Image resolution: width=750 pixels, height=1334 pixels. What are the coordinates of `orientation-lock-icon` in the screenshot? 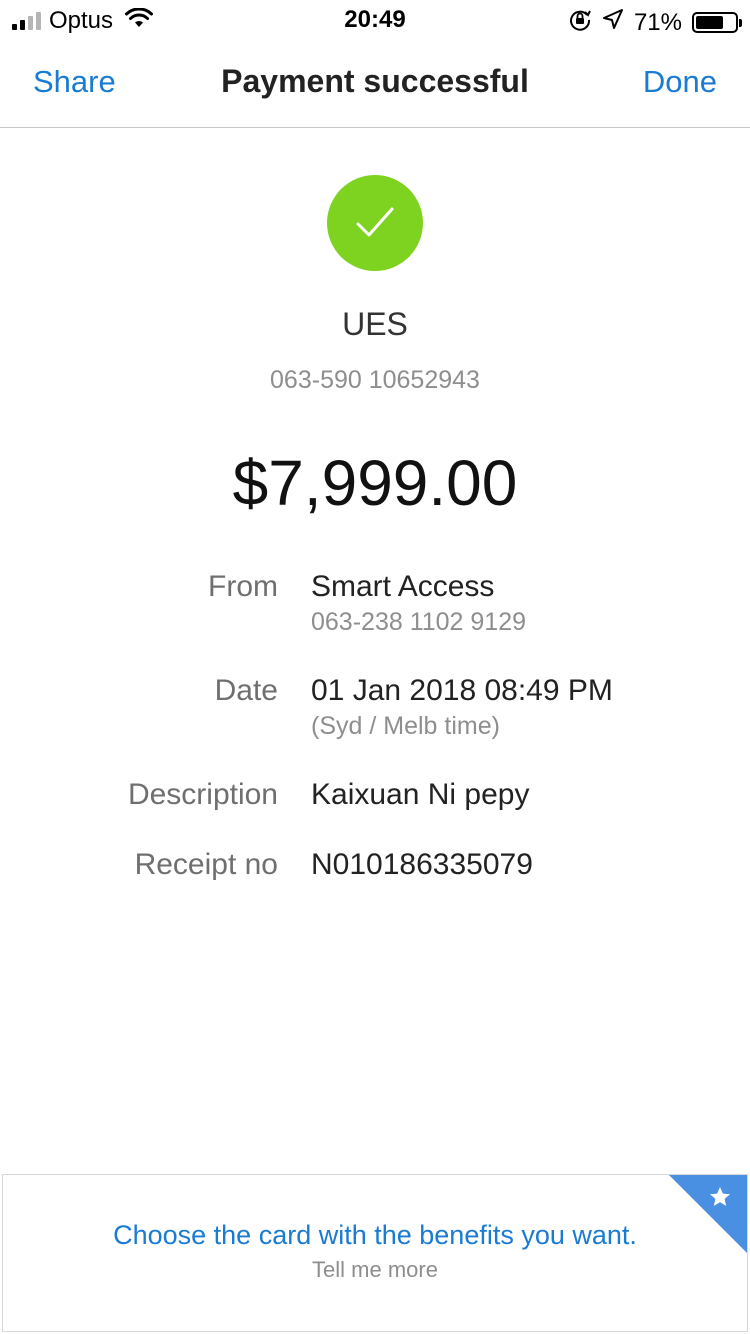 It's located at (580, 22).